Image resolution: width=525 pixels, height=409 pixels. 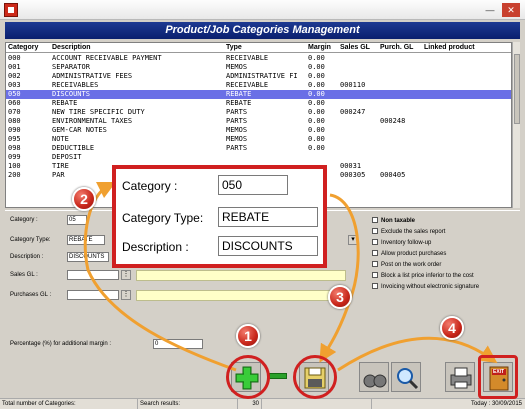 I want to click on table-cell: 000110, so click(x=353, y=85).